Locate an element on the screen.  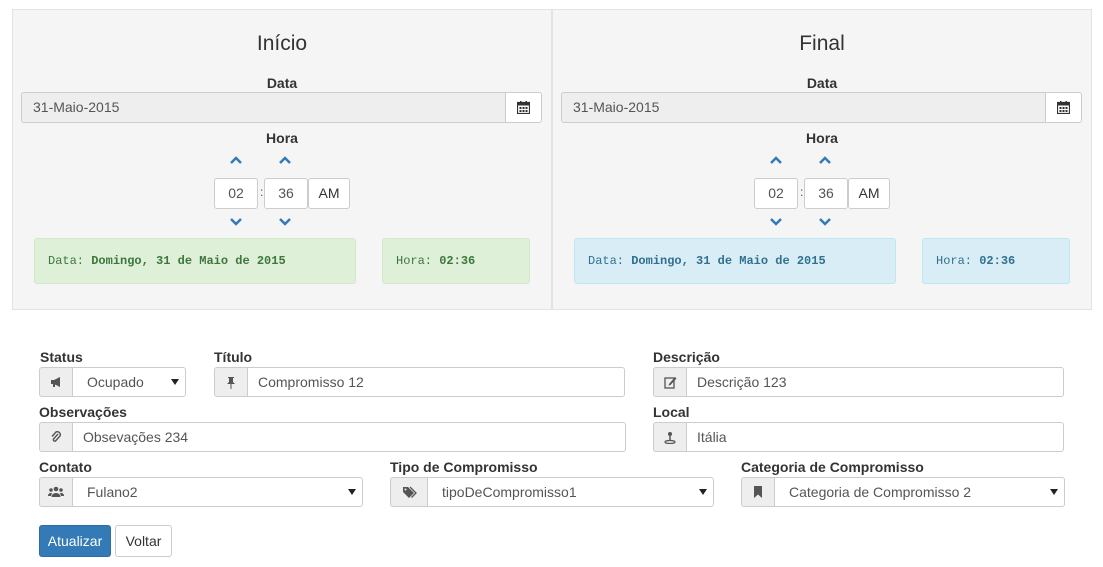
start-minute-up-button is located at coordinates (285, 160).